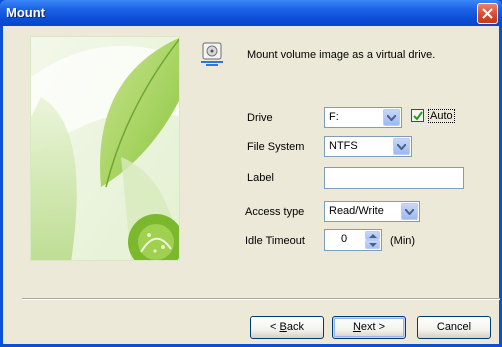 This screenshot has height=347, width=502. I want to click on drive-select: F:, so click(363, 117).